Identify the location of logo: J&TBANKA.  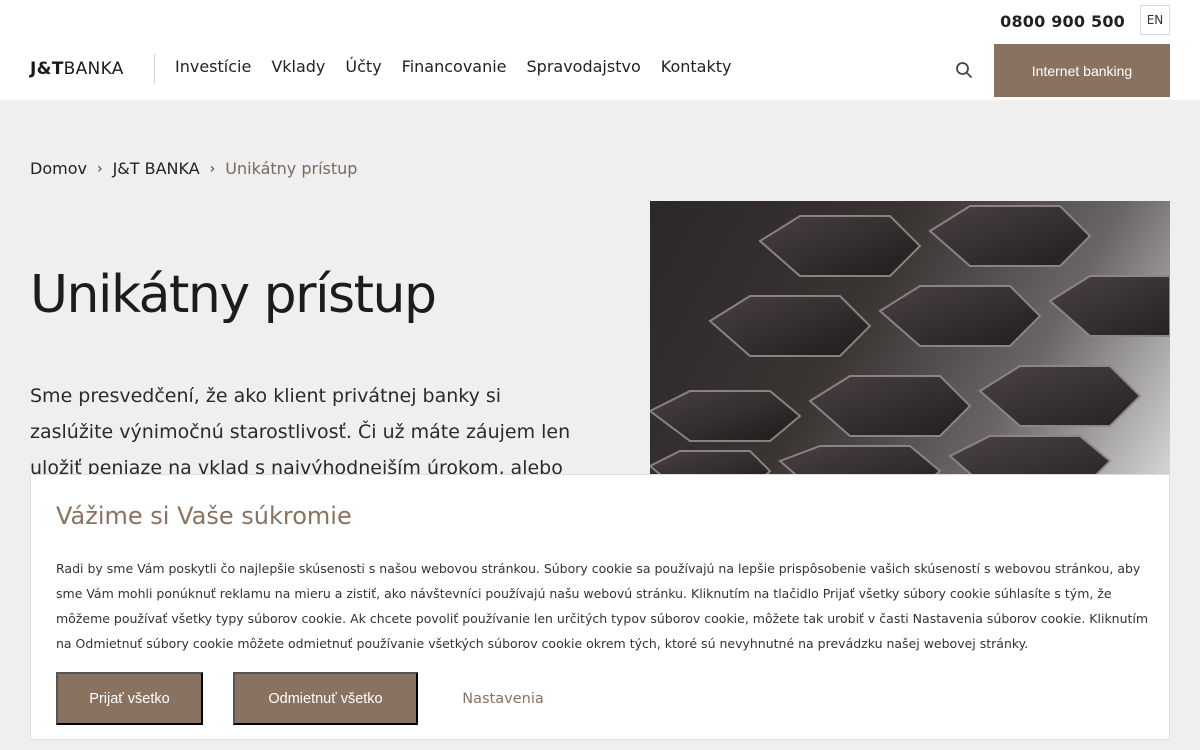
(77, 69).